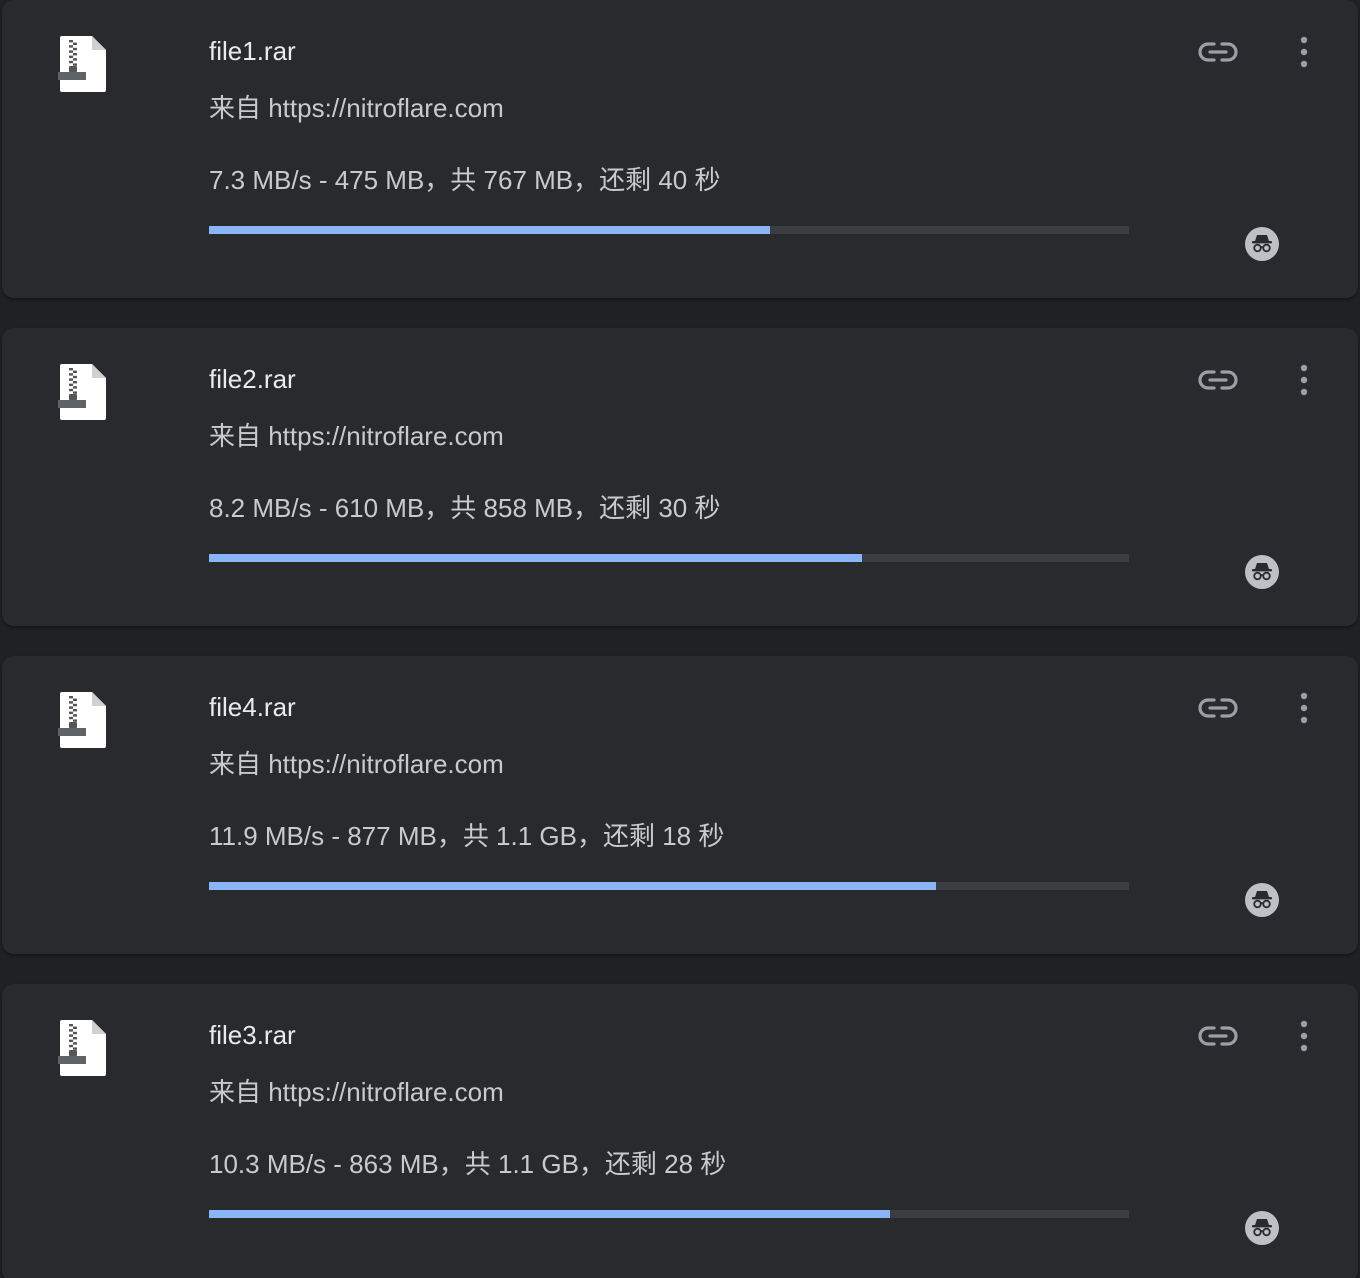 This screenshot has height=1278, width=1360. Describe the element at coordinates (252, 707) in the screenshot. I see `file-name: file4.rar` at that location.